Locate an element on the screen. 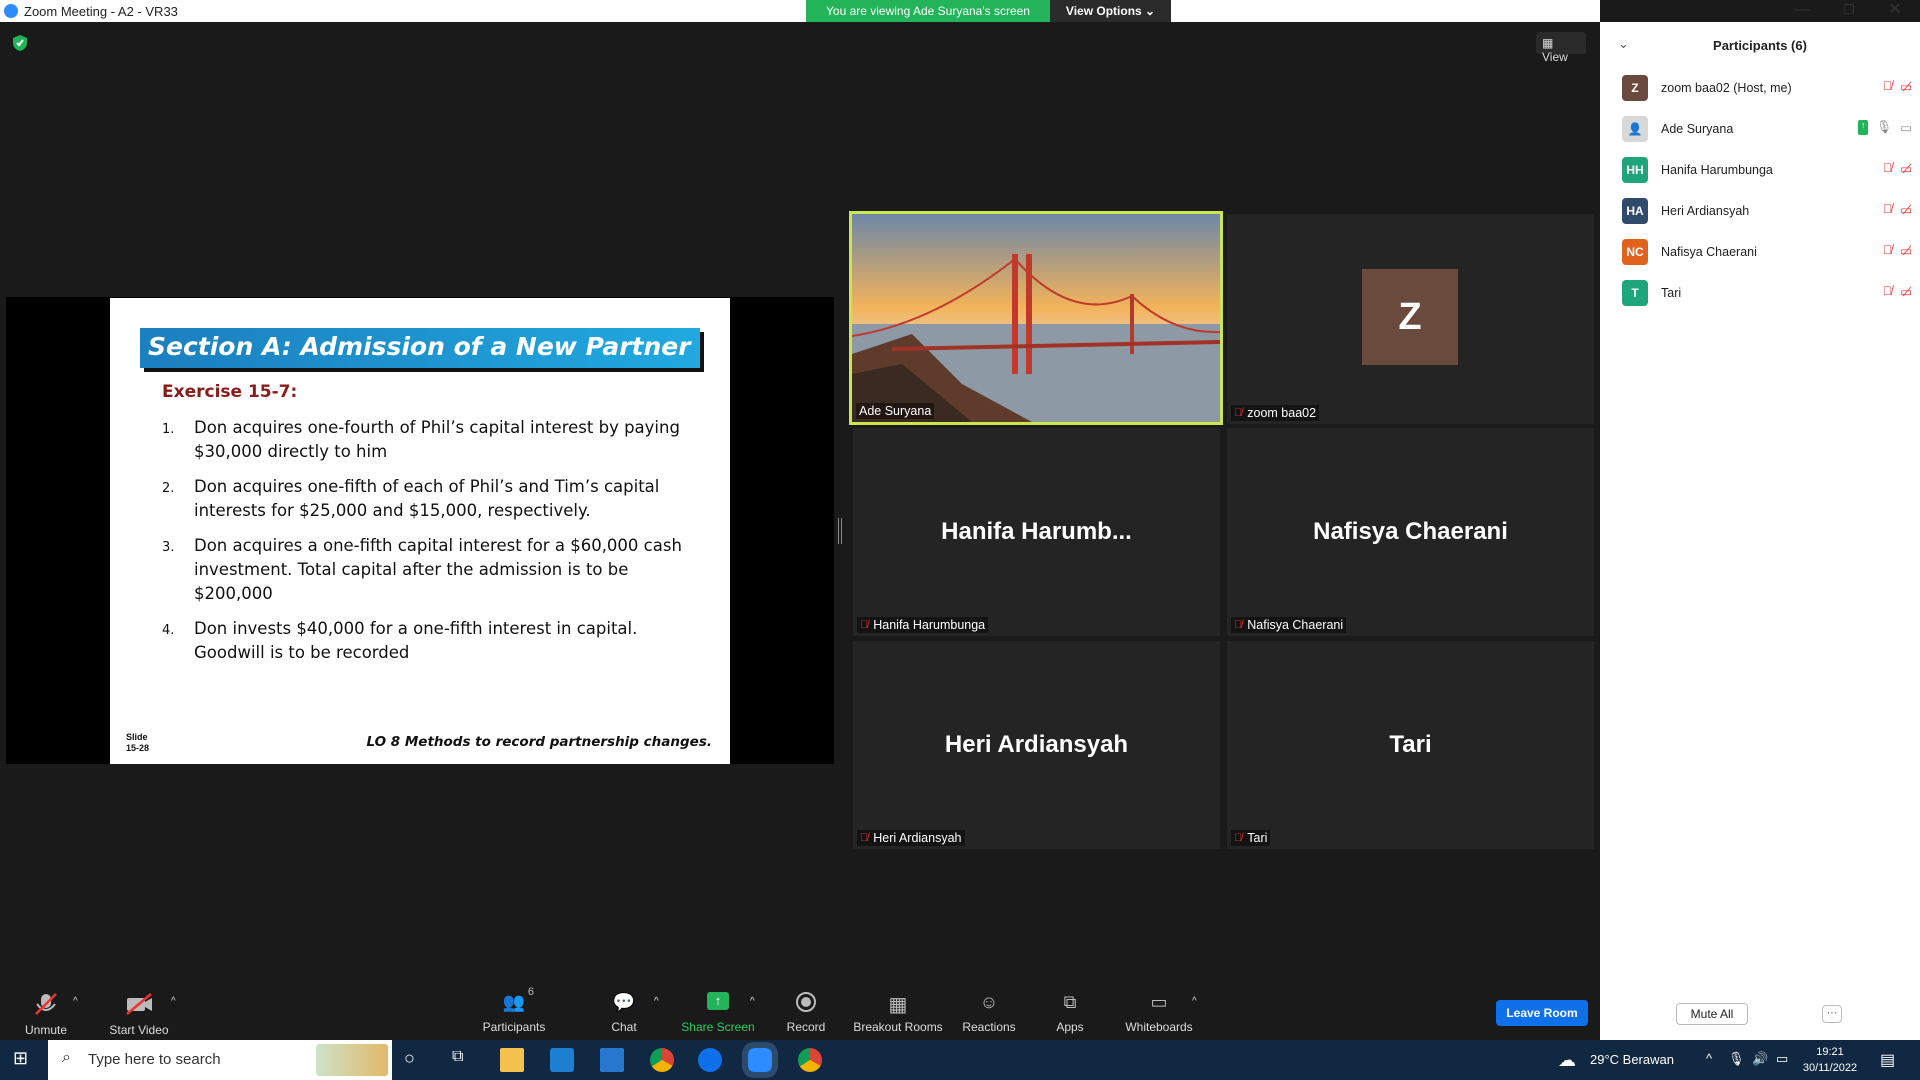 This screenshot has width=1920, height=1080. whiteboard-icon: ▭ is located at coordinates (1159, 1002).